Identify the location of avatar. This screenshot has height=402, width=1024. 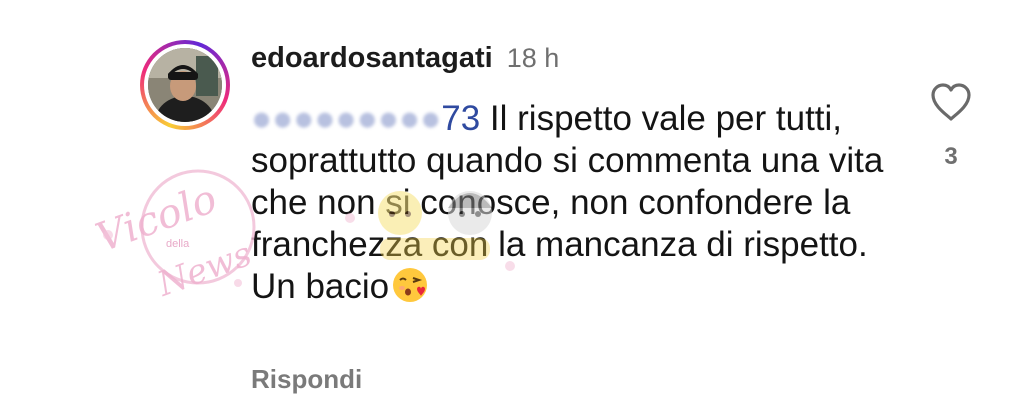
(185, 85).